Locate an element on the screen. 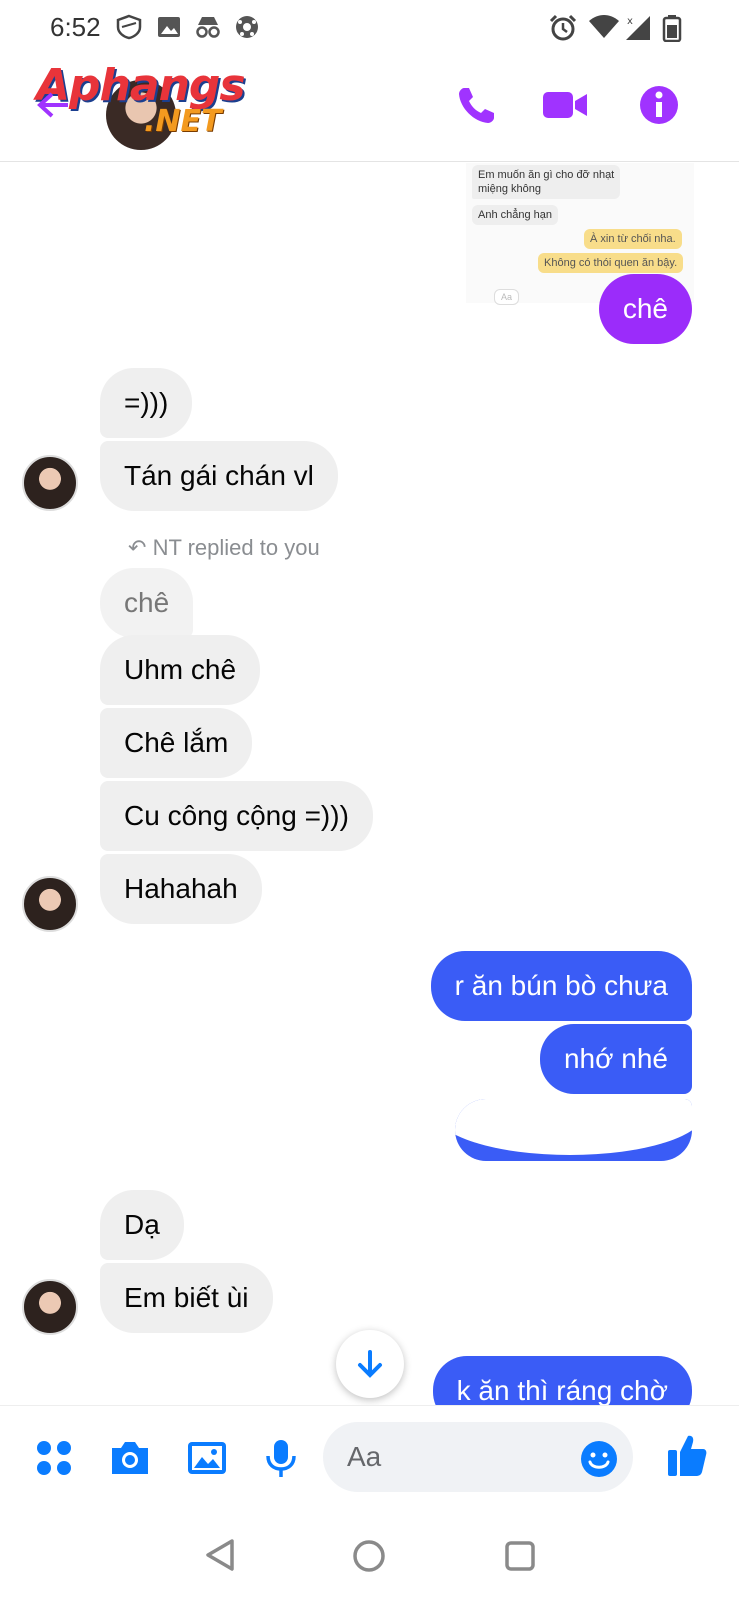 The image size is (739, 1600). shot-message: Không có thói quen ăn bậy. is located at coordinates (611, 263).